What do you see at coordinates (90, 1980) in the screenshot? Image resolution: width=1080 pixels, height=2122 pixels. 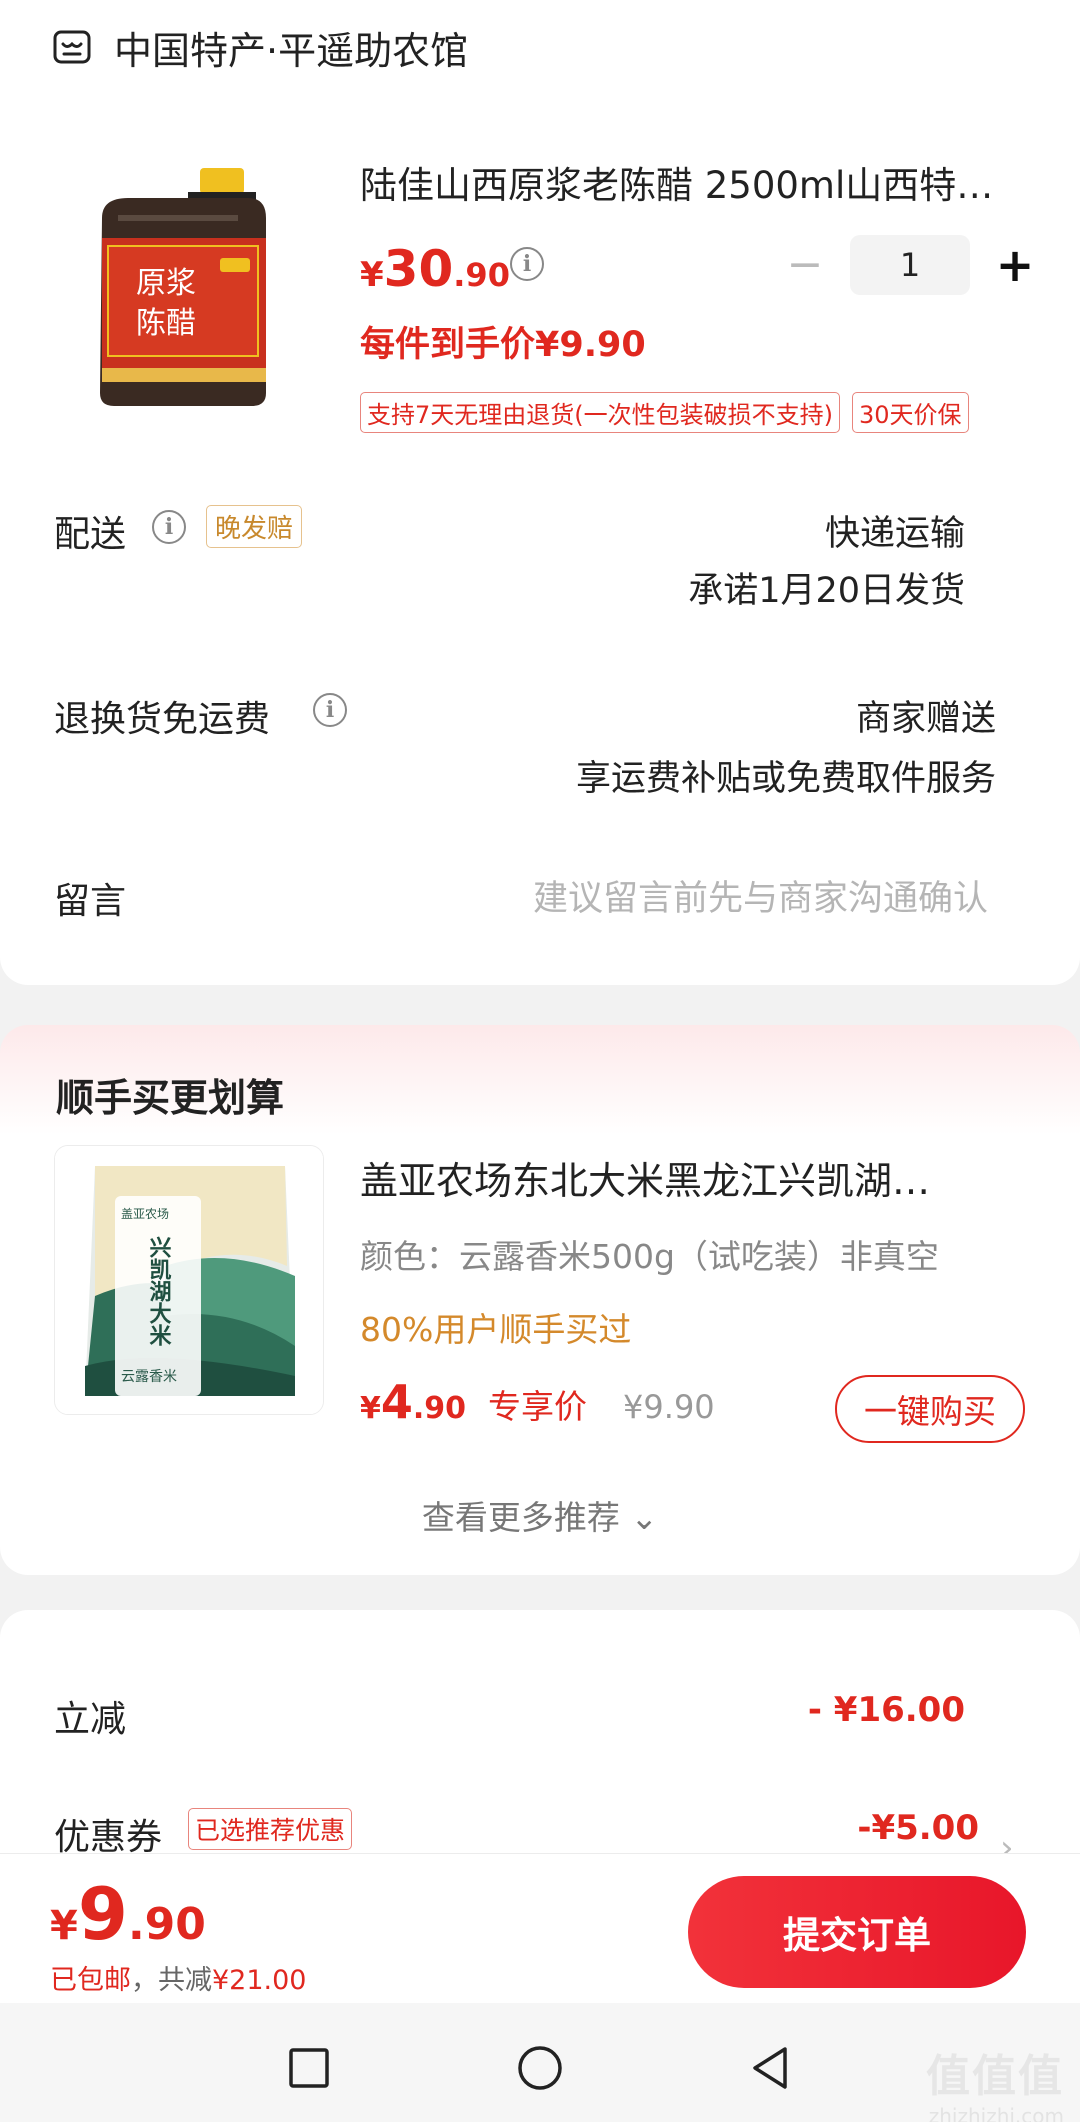 I see `free-shipping-text: 已包邮` at bounding box center [90, 1980].